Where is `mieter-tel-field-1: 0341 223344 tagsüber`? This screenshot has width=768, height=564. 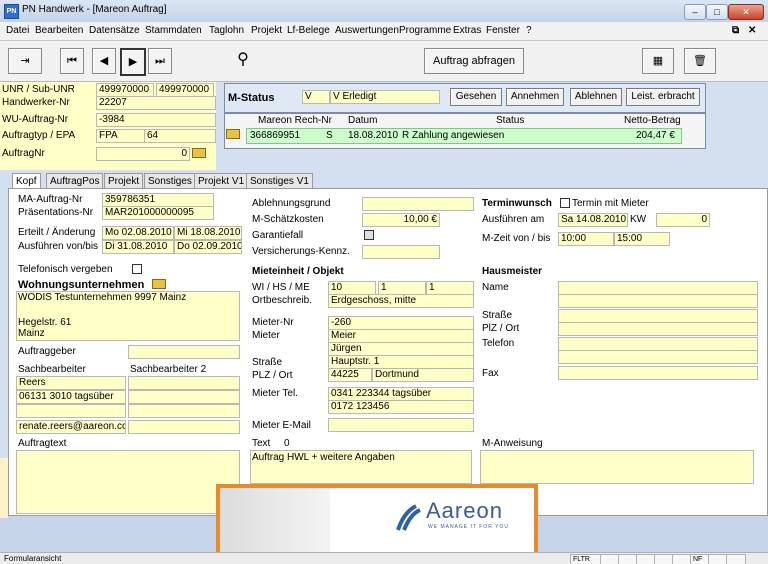 mieter-tel-field-1: 0341 223344 tagsüber is located at coordinates (401, 394).